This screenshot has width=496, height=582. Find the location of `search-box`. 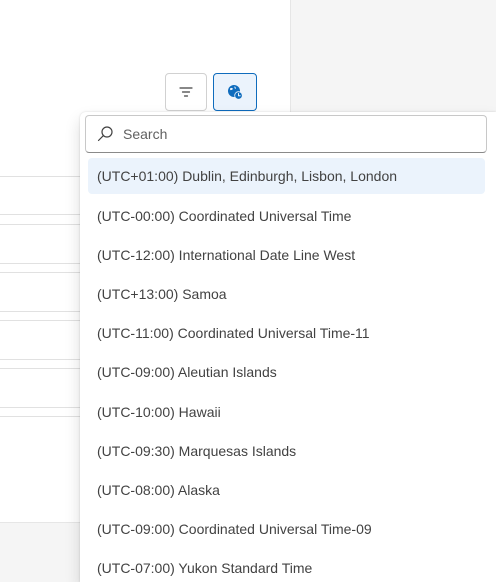

search-box is located at coordinates (286, 134).